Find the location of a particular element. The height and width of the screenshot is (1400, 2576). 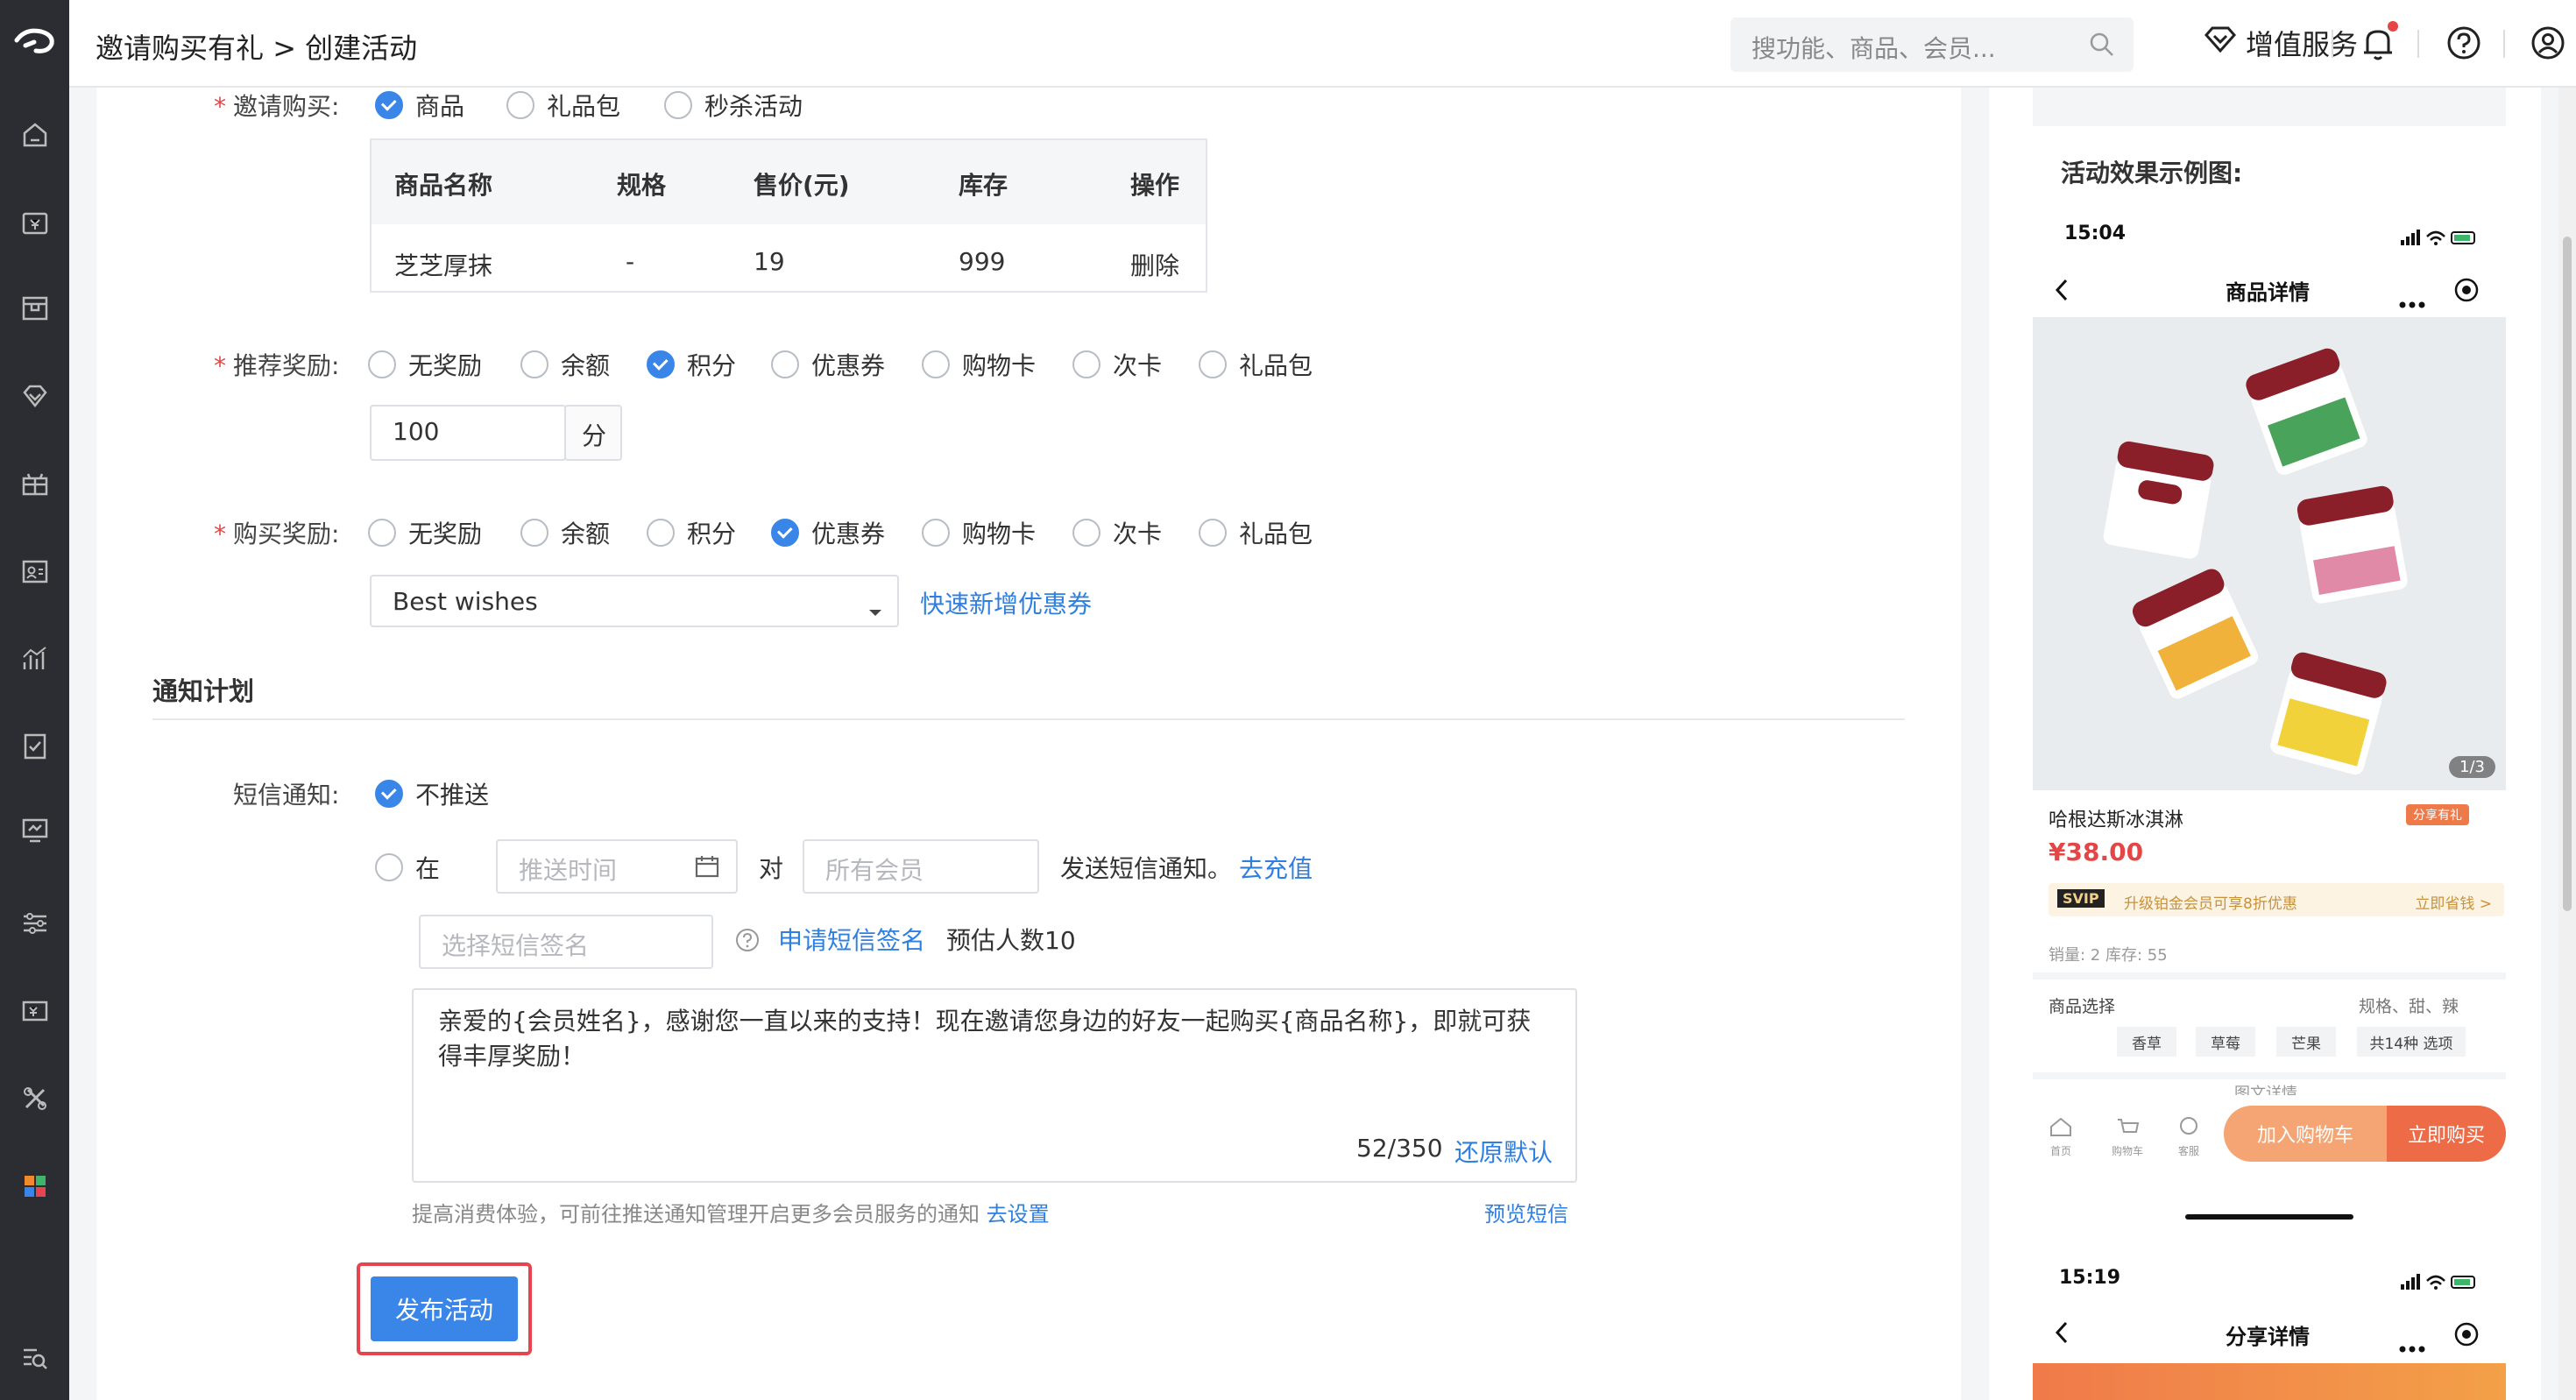

add-coupon-link: 快速新增优惠券 is located at coordinates (1006, 602).